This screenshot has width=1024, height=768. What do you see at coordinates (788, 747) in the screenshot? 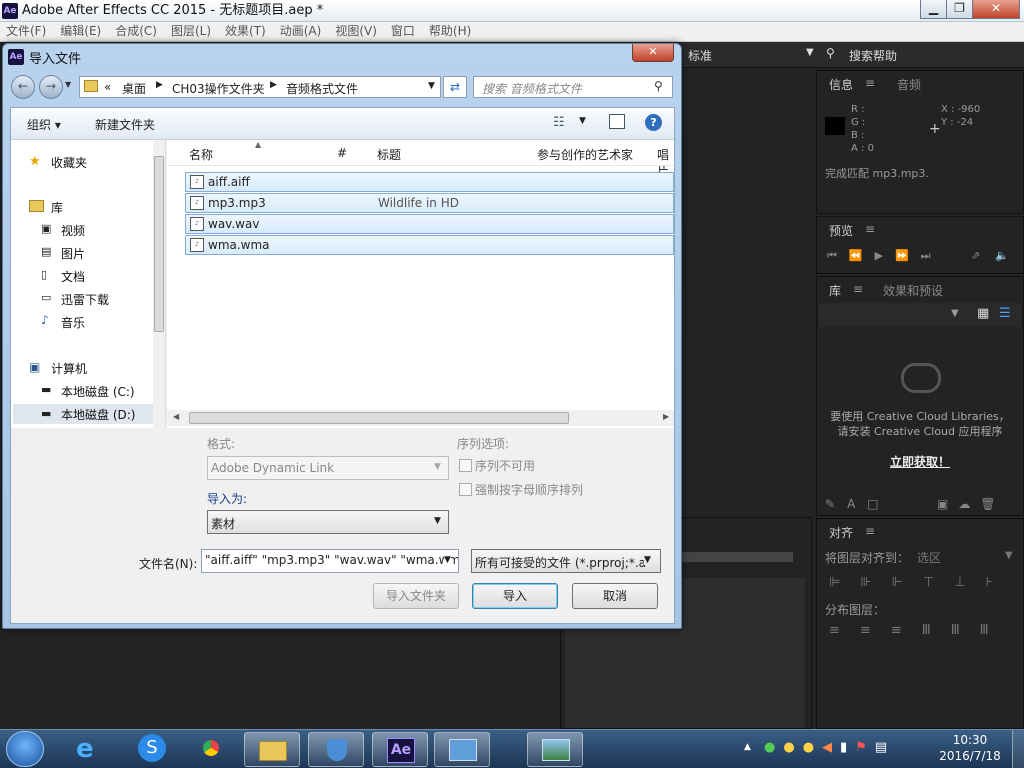
I see `qq-icon: ●` at bounding box center [788, 747].